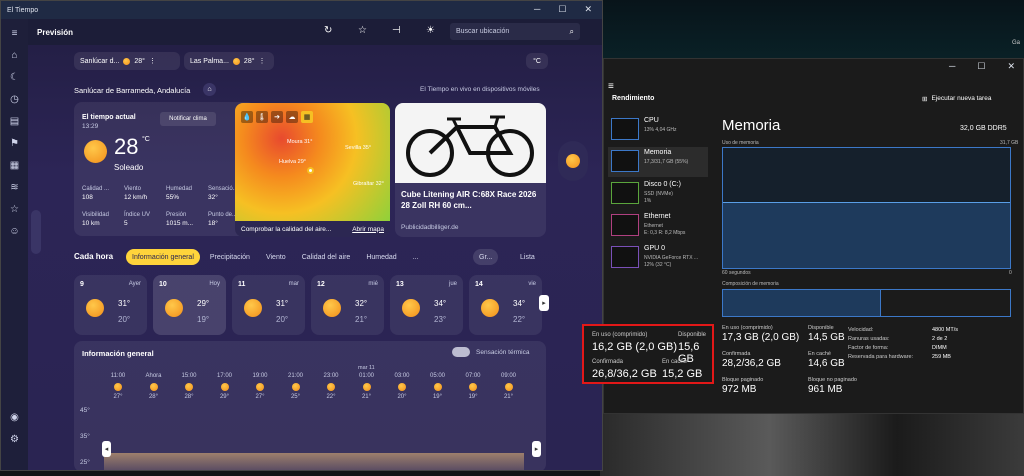  What do you see at coordinates (658, 130) in the screenshot?
I see `tm-resource-item: CPU 13% 4,04 GHz` at bounding box center [658, 130].